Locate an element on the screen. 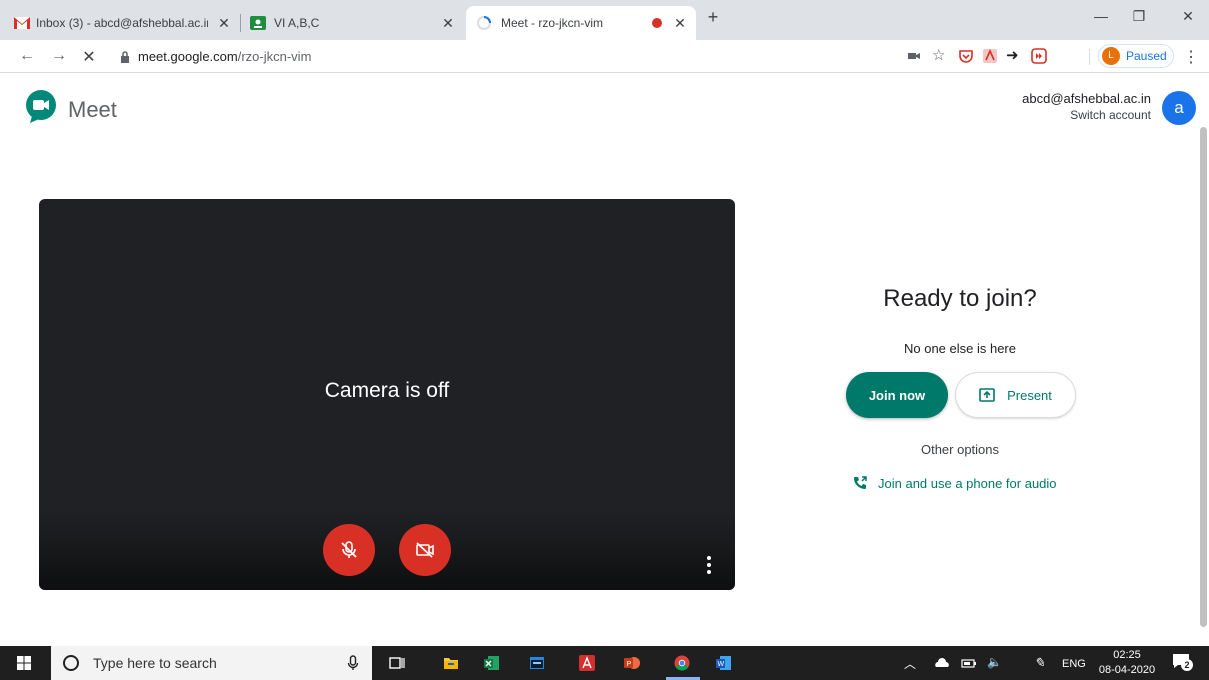 This screenshot has width=1209, height=680. forward-arrow-icon: → is located at coordinates (59, 56).